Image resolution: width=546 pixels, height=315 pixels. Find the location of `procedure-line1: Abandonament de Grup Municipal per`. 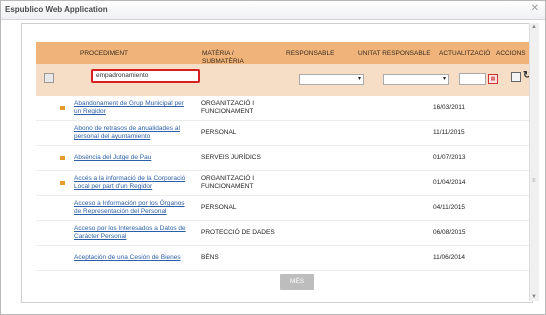

procedure-line1: Abandonament de Grup Municipal per is located at coordinates (129, 103).